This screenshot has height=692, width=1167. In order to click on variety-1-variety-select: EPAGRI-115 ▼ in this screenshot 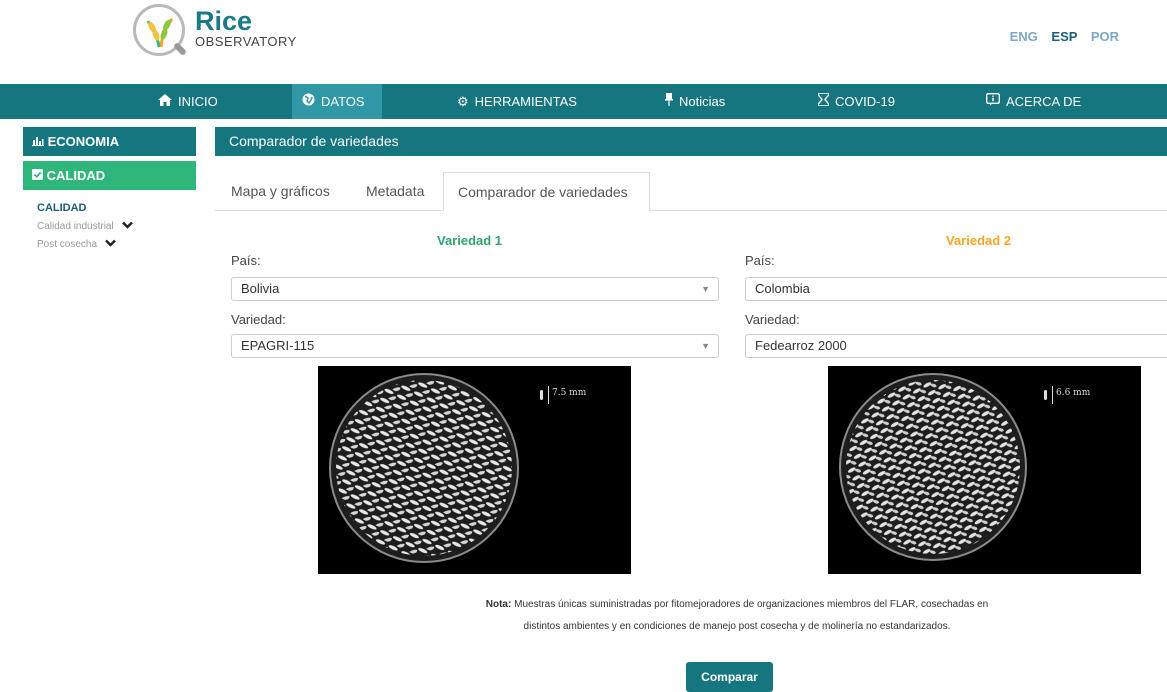, I will do `click(475, 346)`.